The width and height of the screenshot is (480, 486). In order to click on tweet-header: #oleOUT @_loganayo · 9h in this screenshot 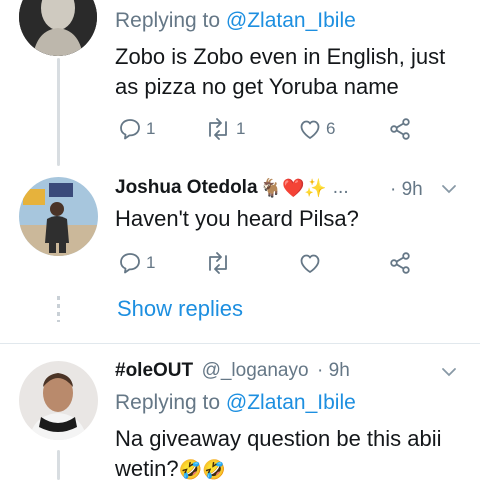, I will do `click(232, 371)`.